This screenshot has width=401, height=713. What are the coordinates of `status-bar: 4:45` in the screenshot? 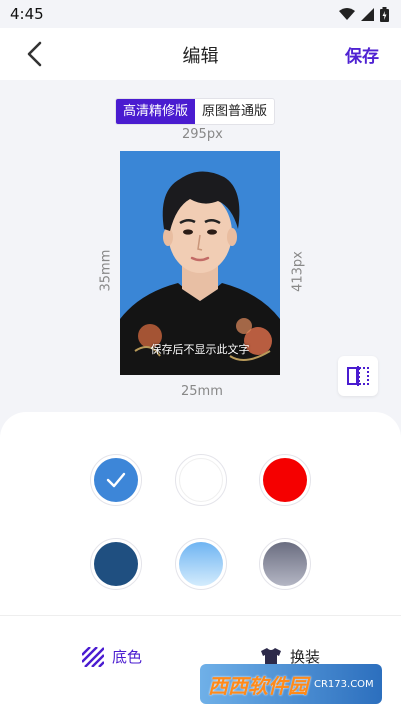 It's located at (200, 14).